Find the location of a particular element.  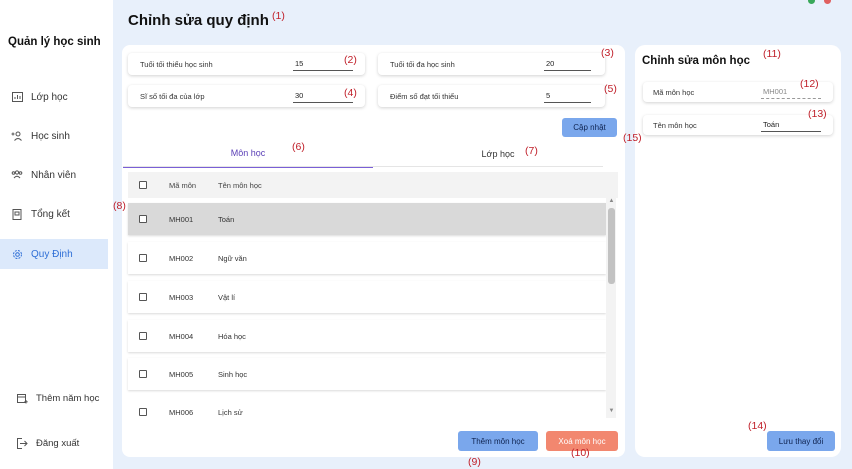

tab-divider is located at coordinates (363, 166).